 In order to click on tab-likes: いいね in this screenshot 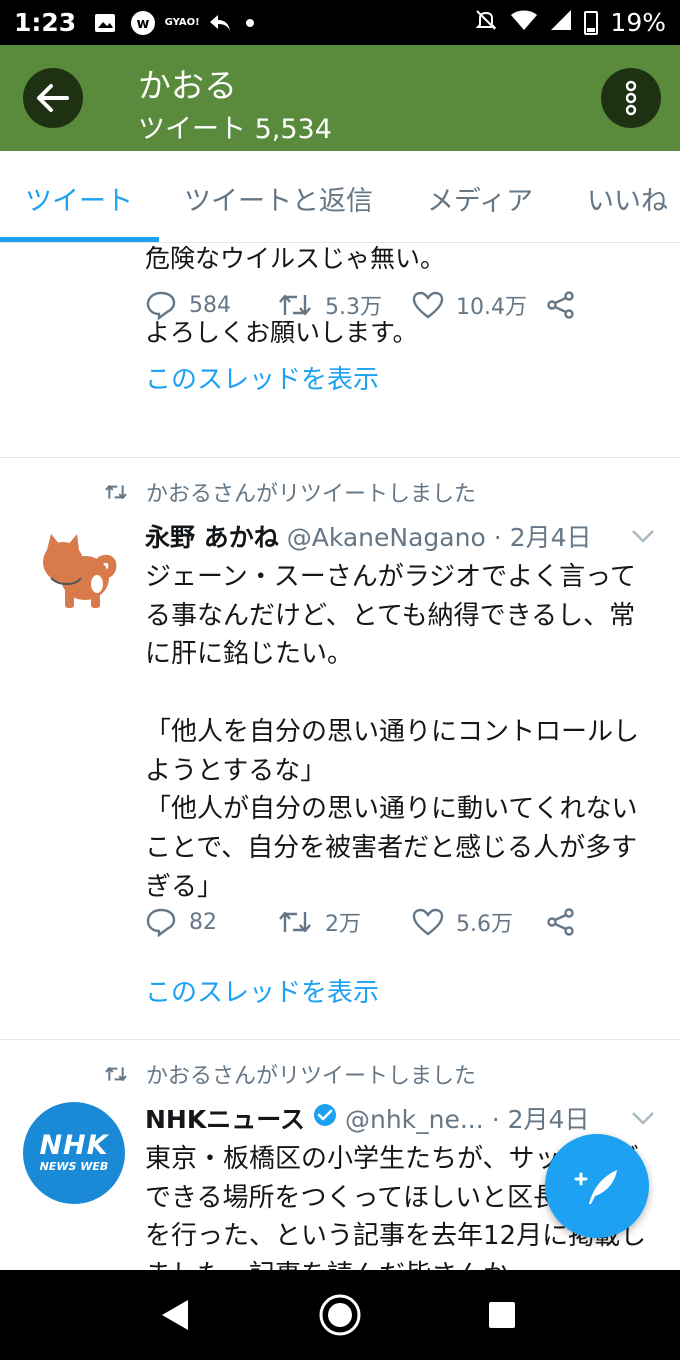, I will do `click(627, 198)`.